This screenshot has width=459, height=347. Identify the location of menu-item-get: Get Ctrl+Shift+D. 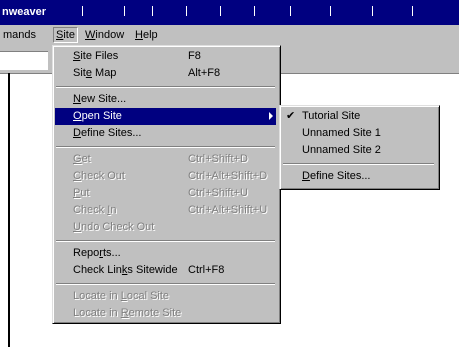
(165, 159).